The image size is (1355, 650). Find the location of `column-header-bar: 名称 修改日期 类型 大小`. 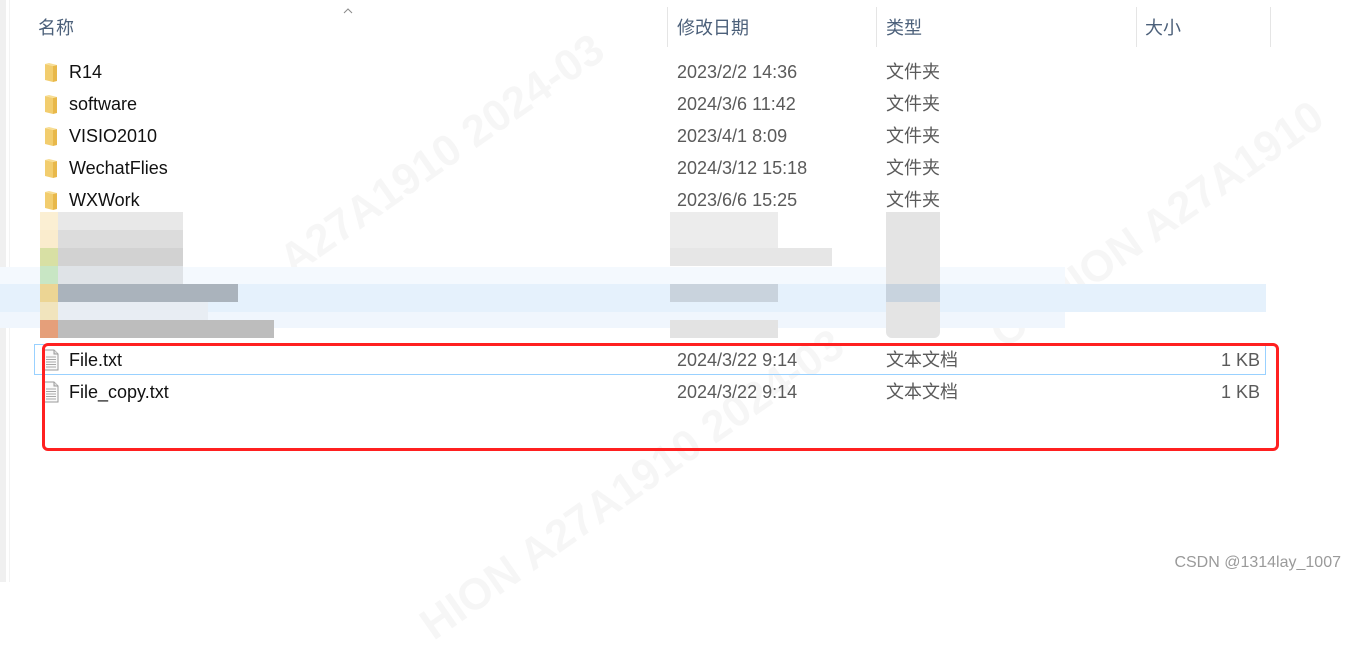

column-header-bar: 名称 修改日期 类型 大小 is located at coordinates (677, 28).